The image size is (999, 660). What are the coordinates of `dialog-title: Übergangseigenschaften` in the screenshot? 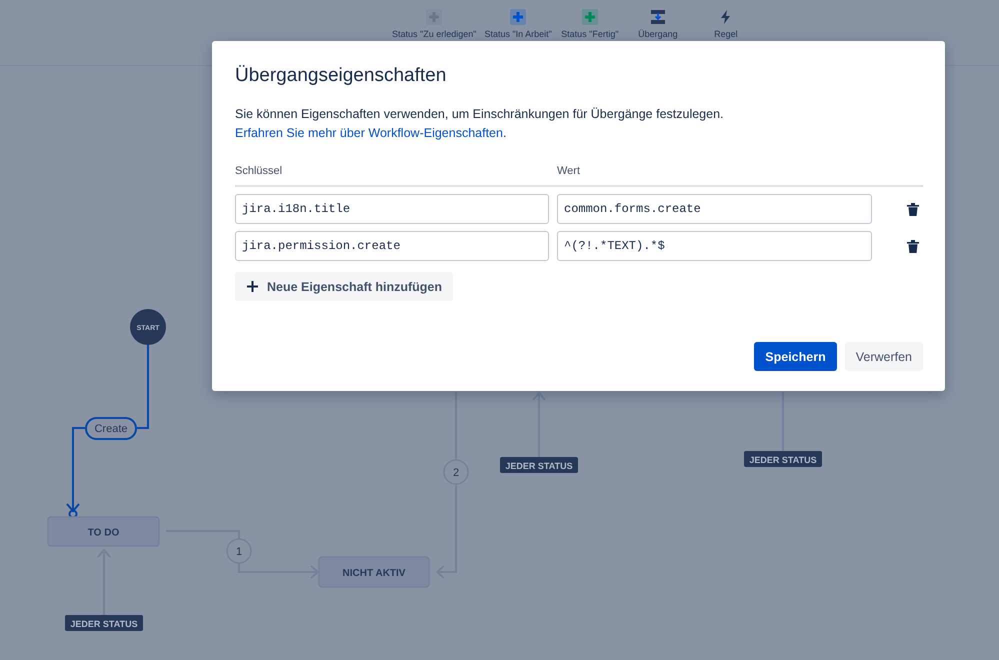 It's located at (340, 76).